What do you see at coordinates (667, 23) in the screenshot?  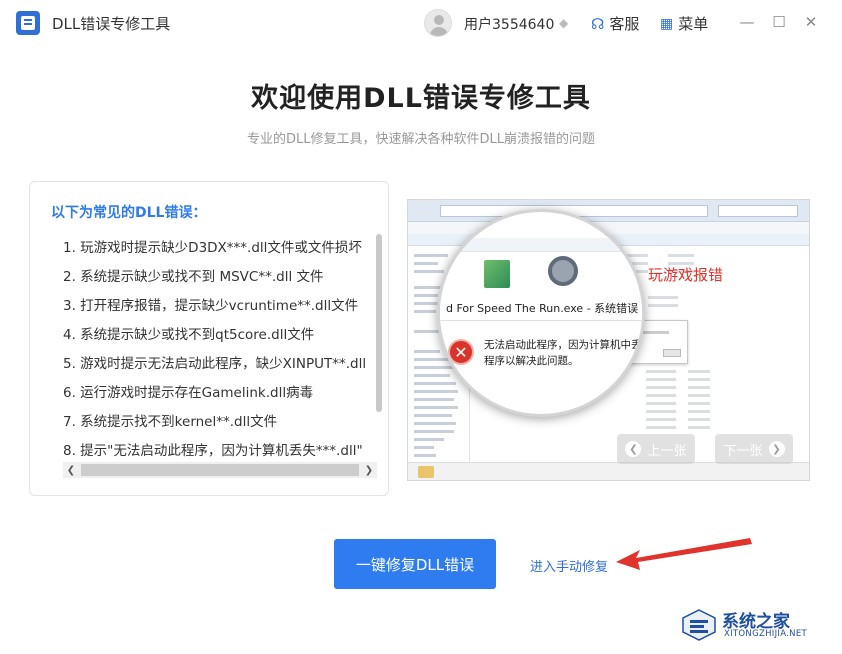 I see `grid-icon: ▦` at bounding box center [667, 23].